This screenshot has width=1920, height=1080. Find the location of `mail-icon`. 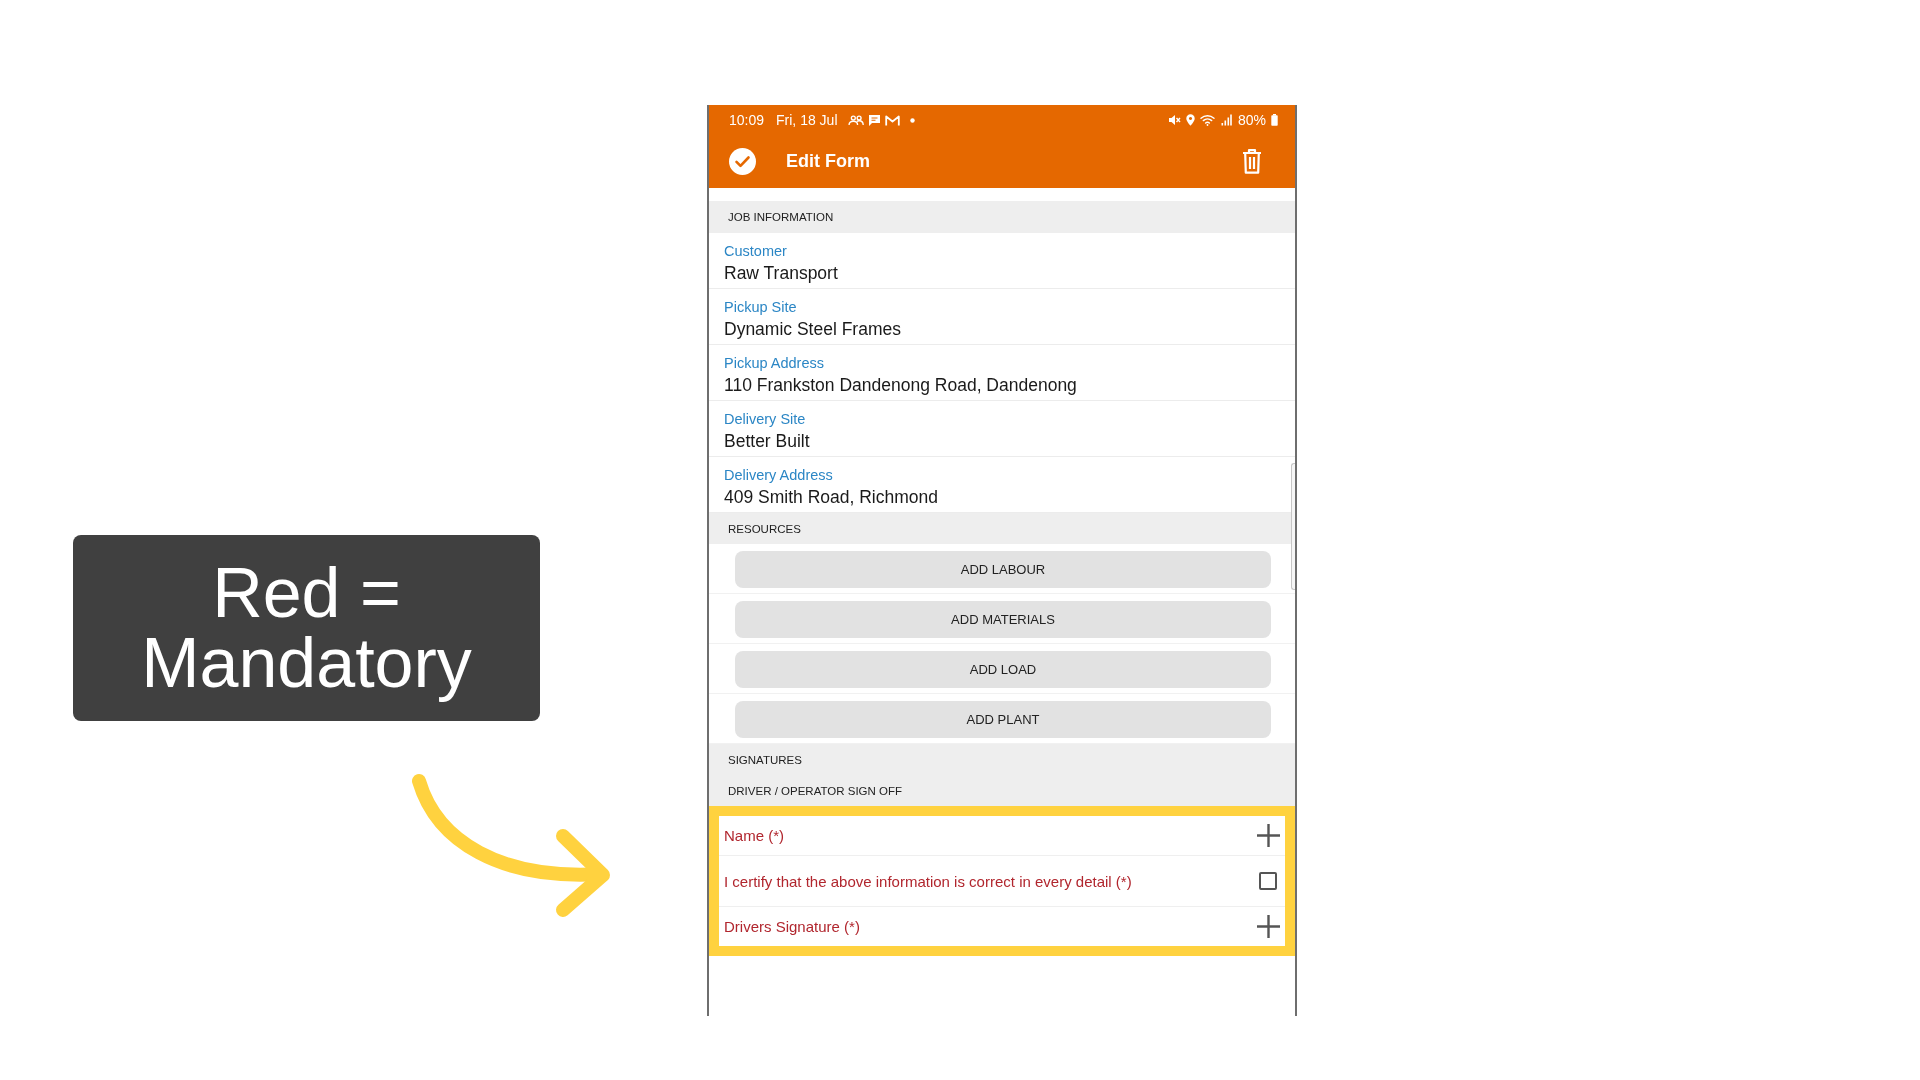

mail-icon is located at coordinates (892, 120).